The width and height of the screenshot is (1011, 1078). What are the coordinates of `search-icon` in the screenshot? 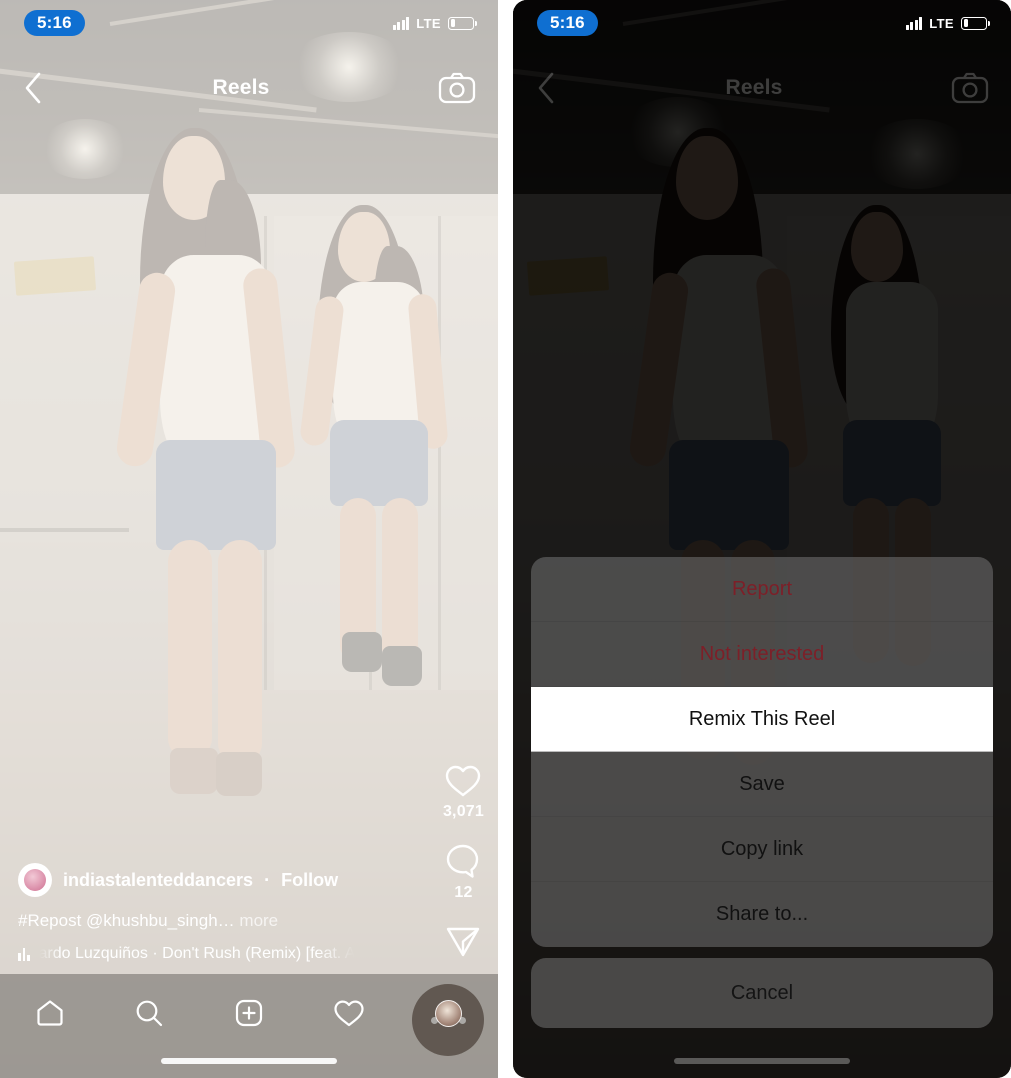 It's located at (149, 1013).